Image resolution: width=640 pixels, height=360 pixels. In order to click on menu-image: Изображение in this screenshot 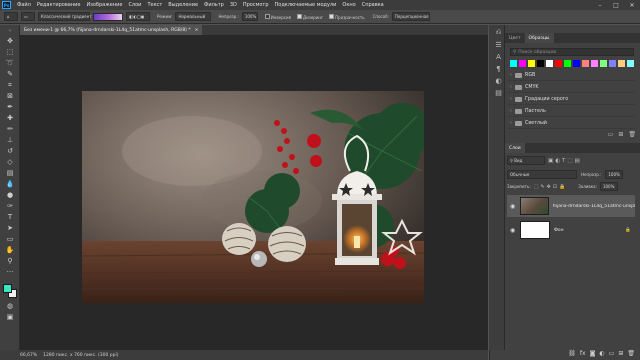, I will do `click(104, 5)`.